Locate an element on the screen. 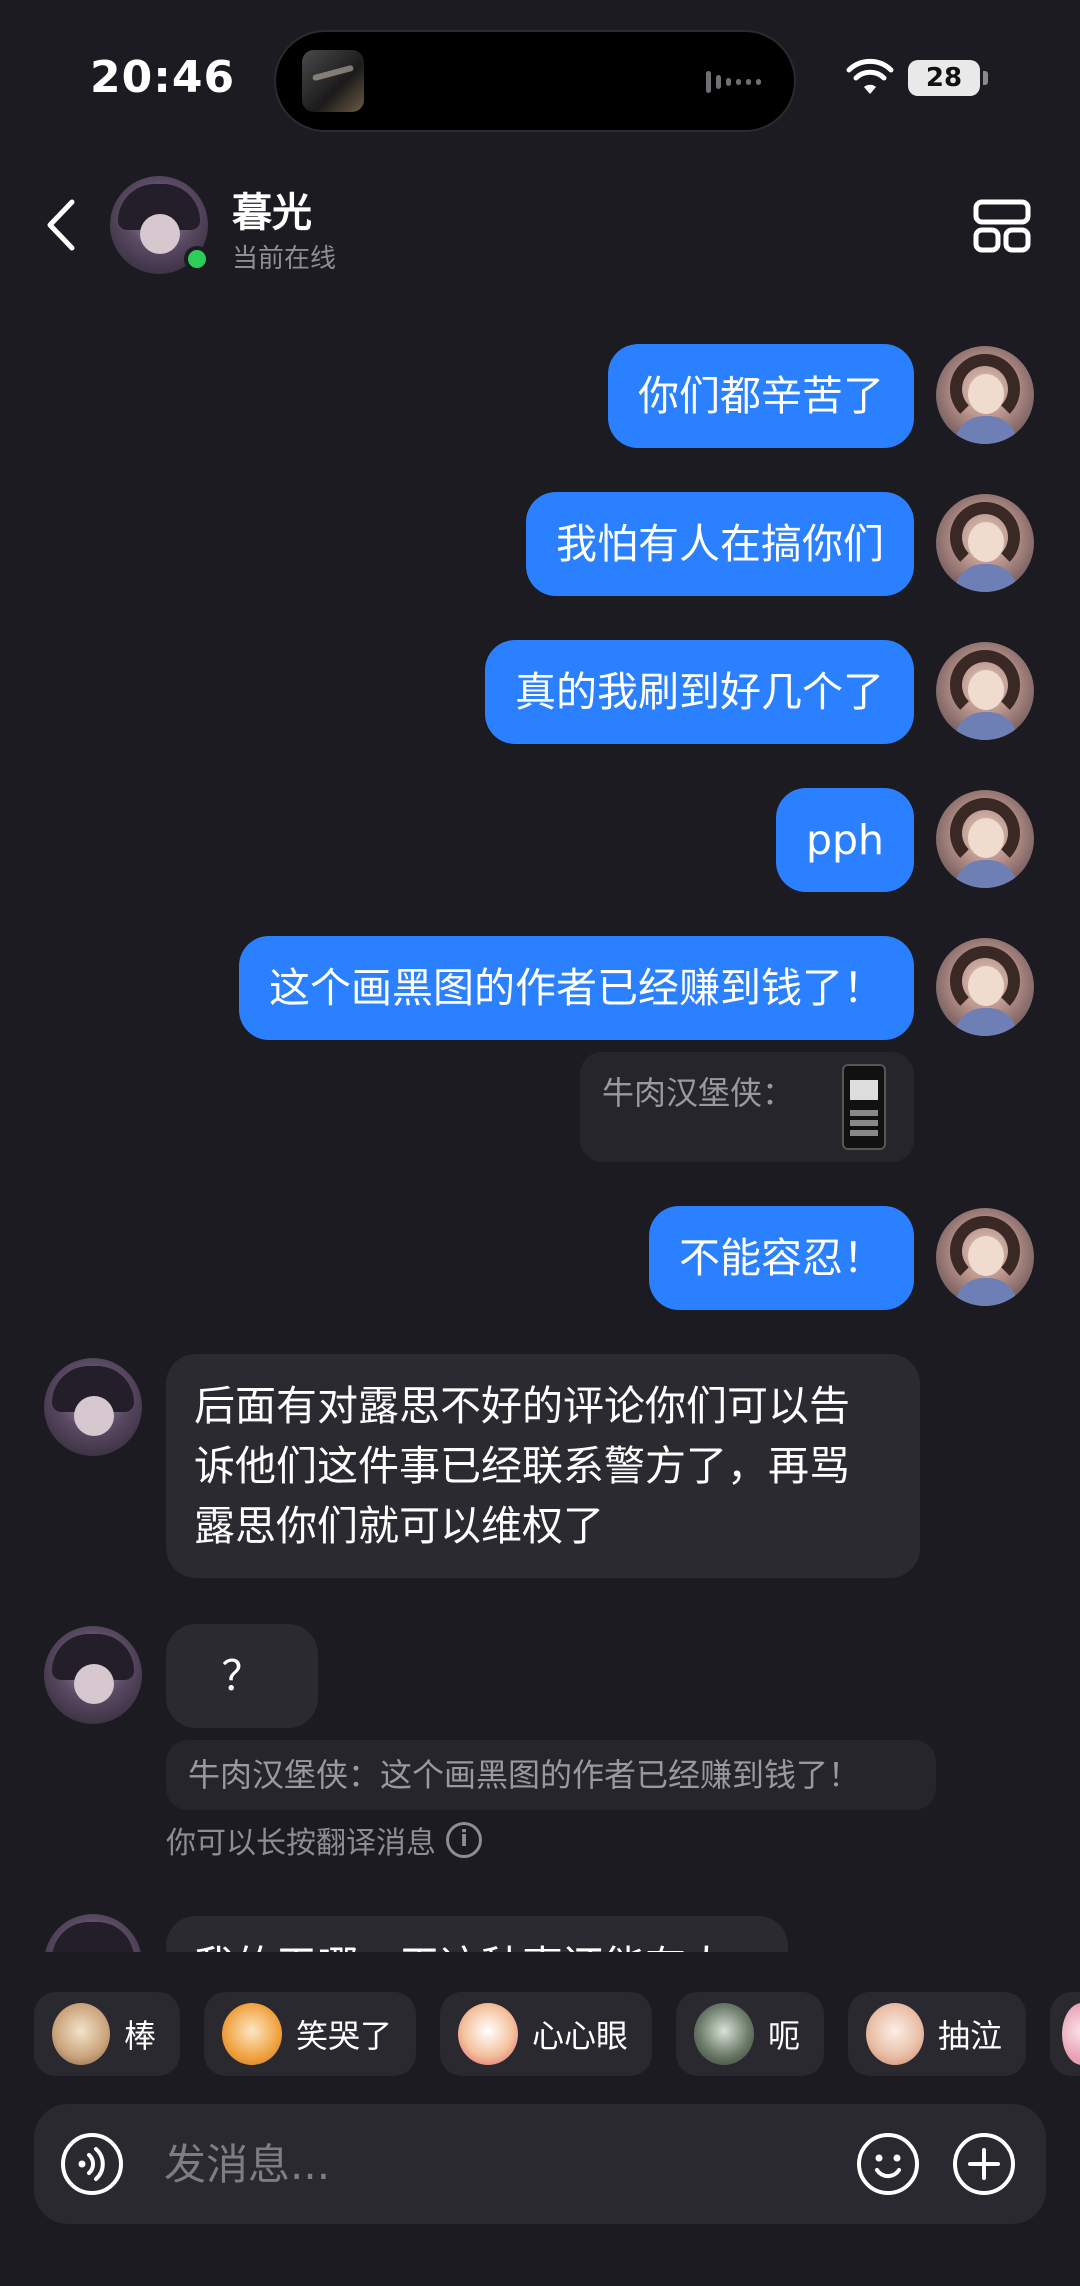 The width and height of the screenshot is (1080, 2286). sticker-suggestion-bar: 棒 笑哭了 心心眼 呃 抽泣 is located at coordinates (540, 2034).